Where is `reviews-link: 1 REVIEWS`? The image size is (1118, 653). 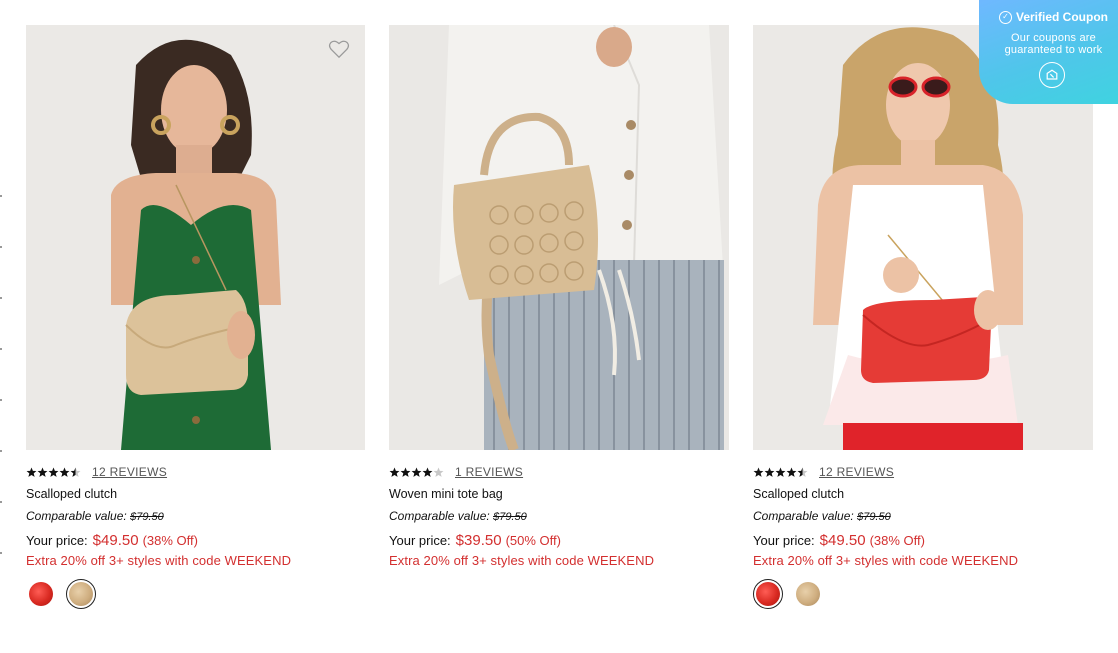 reviews-link: 1 REVIEWS is located at coordinates (489, 472).